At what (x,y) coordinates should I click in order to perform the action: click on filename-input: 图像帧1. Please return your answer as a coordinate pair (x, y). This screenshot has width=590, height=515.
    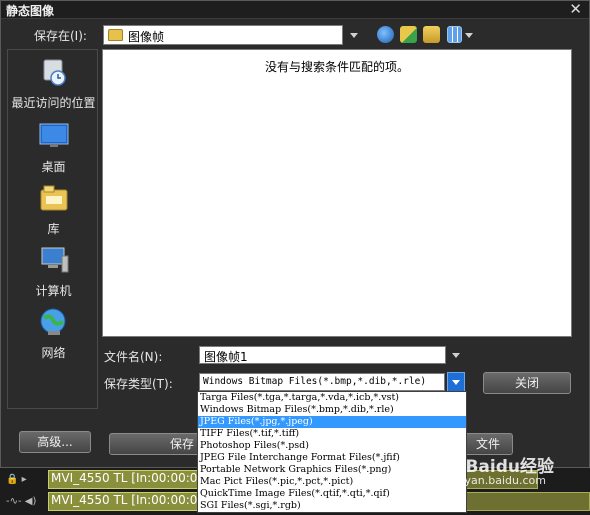
    Looking at the image, I should click on (322, 355).